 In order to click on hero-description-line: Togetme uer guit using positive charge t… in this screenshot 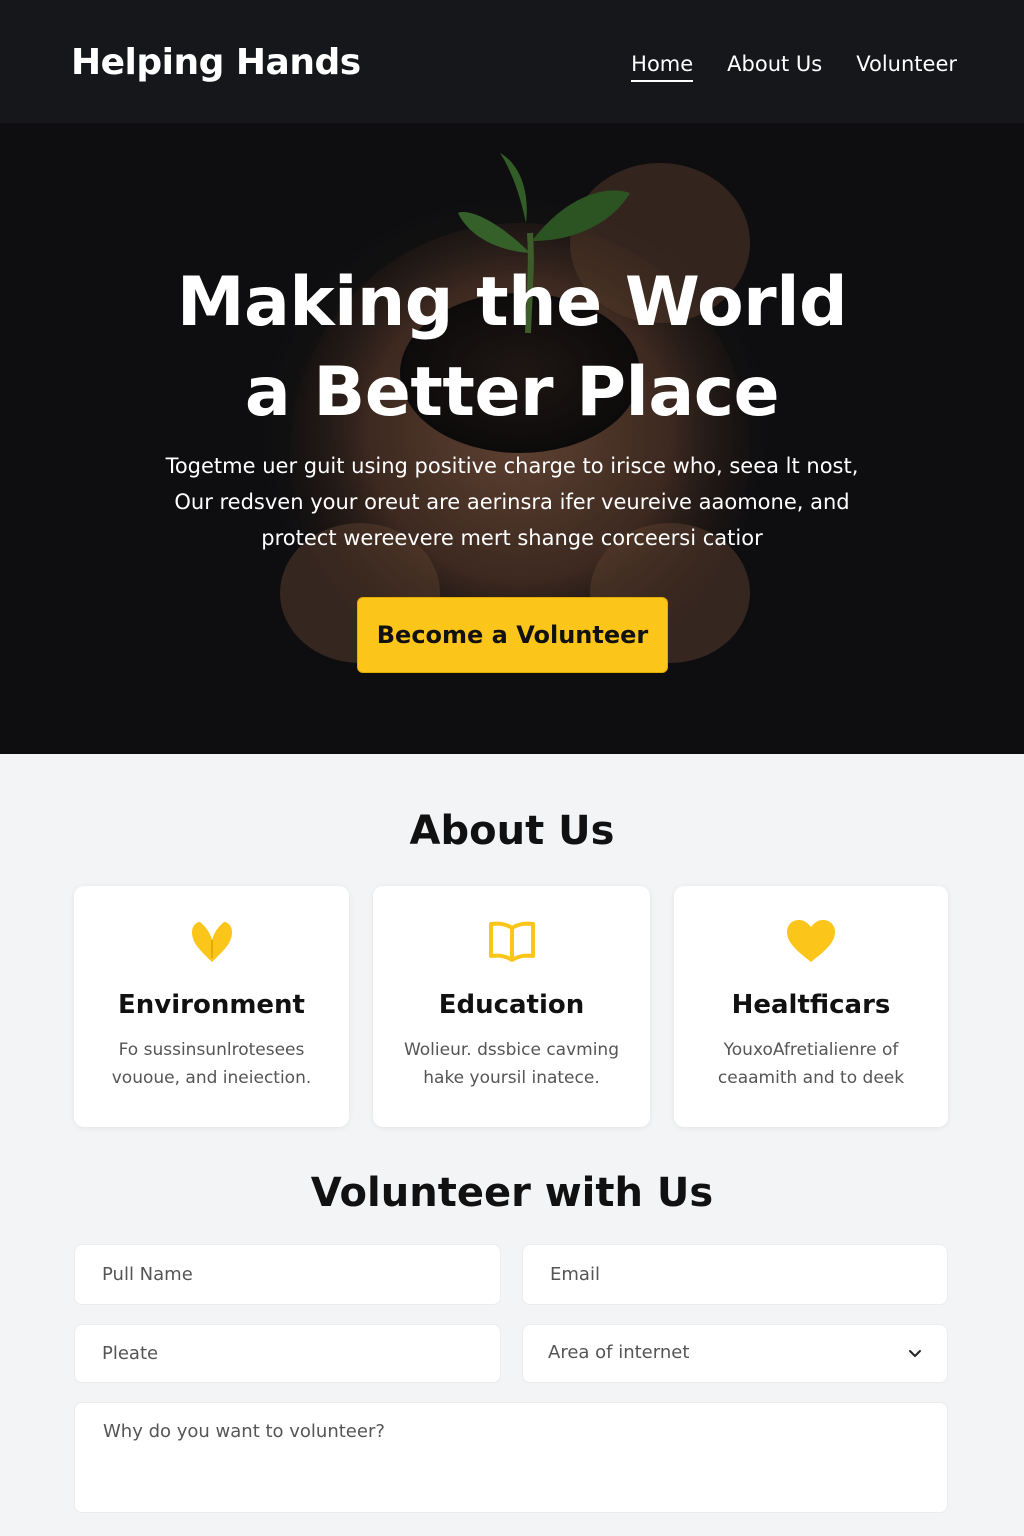, I will do `click(512, 466)`.